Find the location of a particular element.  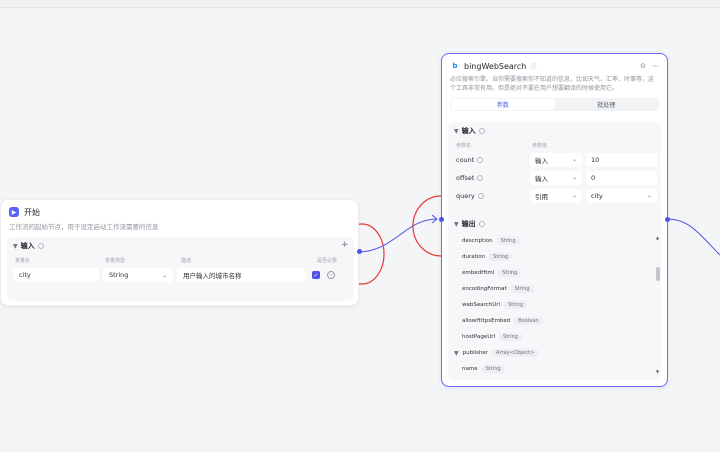

tab-params: 参数 is located at coordinates (503, 105).